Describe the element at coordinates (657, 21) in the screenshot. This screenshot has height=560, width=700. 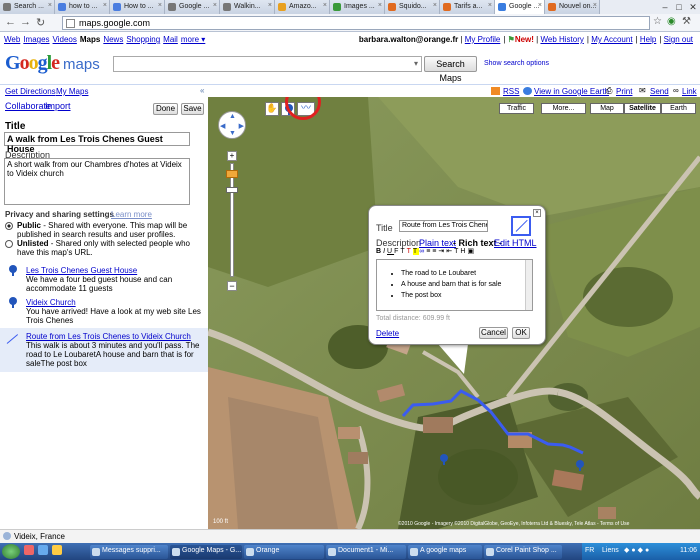
I see `star-icon: ☆` at that location.